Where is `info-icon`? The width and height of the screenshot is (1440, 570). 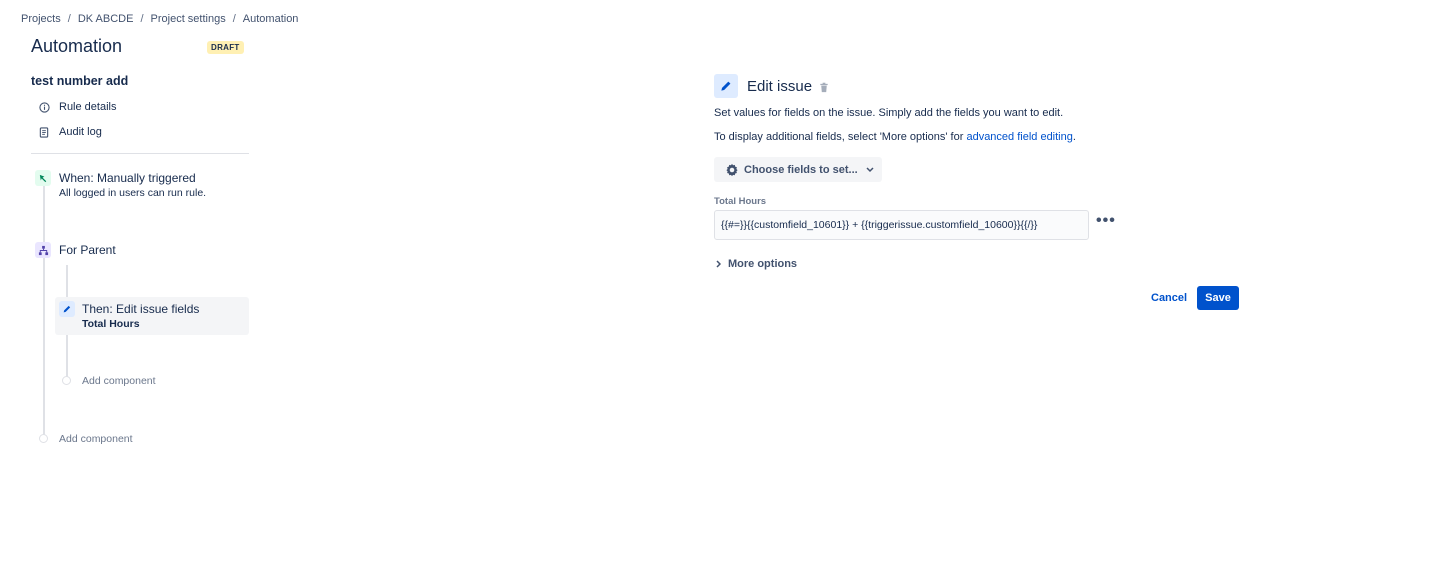 info-icon is located at coordinates (44, 107).